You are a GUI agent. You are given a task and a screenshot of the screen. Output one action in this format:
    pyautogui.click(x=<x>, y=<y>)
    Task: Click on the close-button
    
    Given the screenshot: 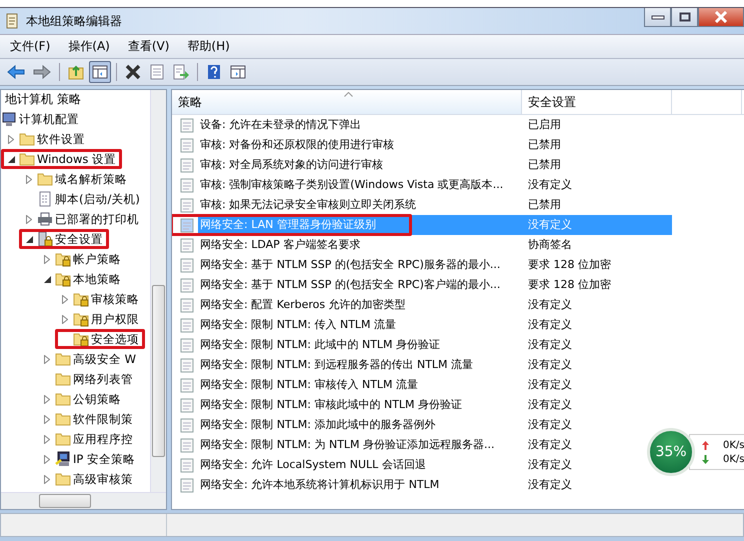 What is the action you would take?
    pyautogui.click(x=721, y=17)
    